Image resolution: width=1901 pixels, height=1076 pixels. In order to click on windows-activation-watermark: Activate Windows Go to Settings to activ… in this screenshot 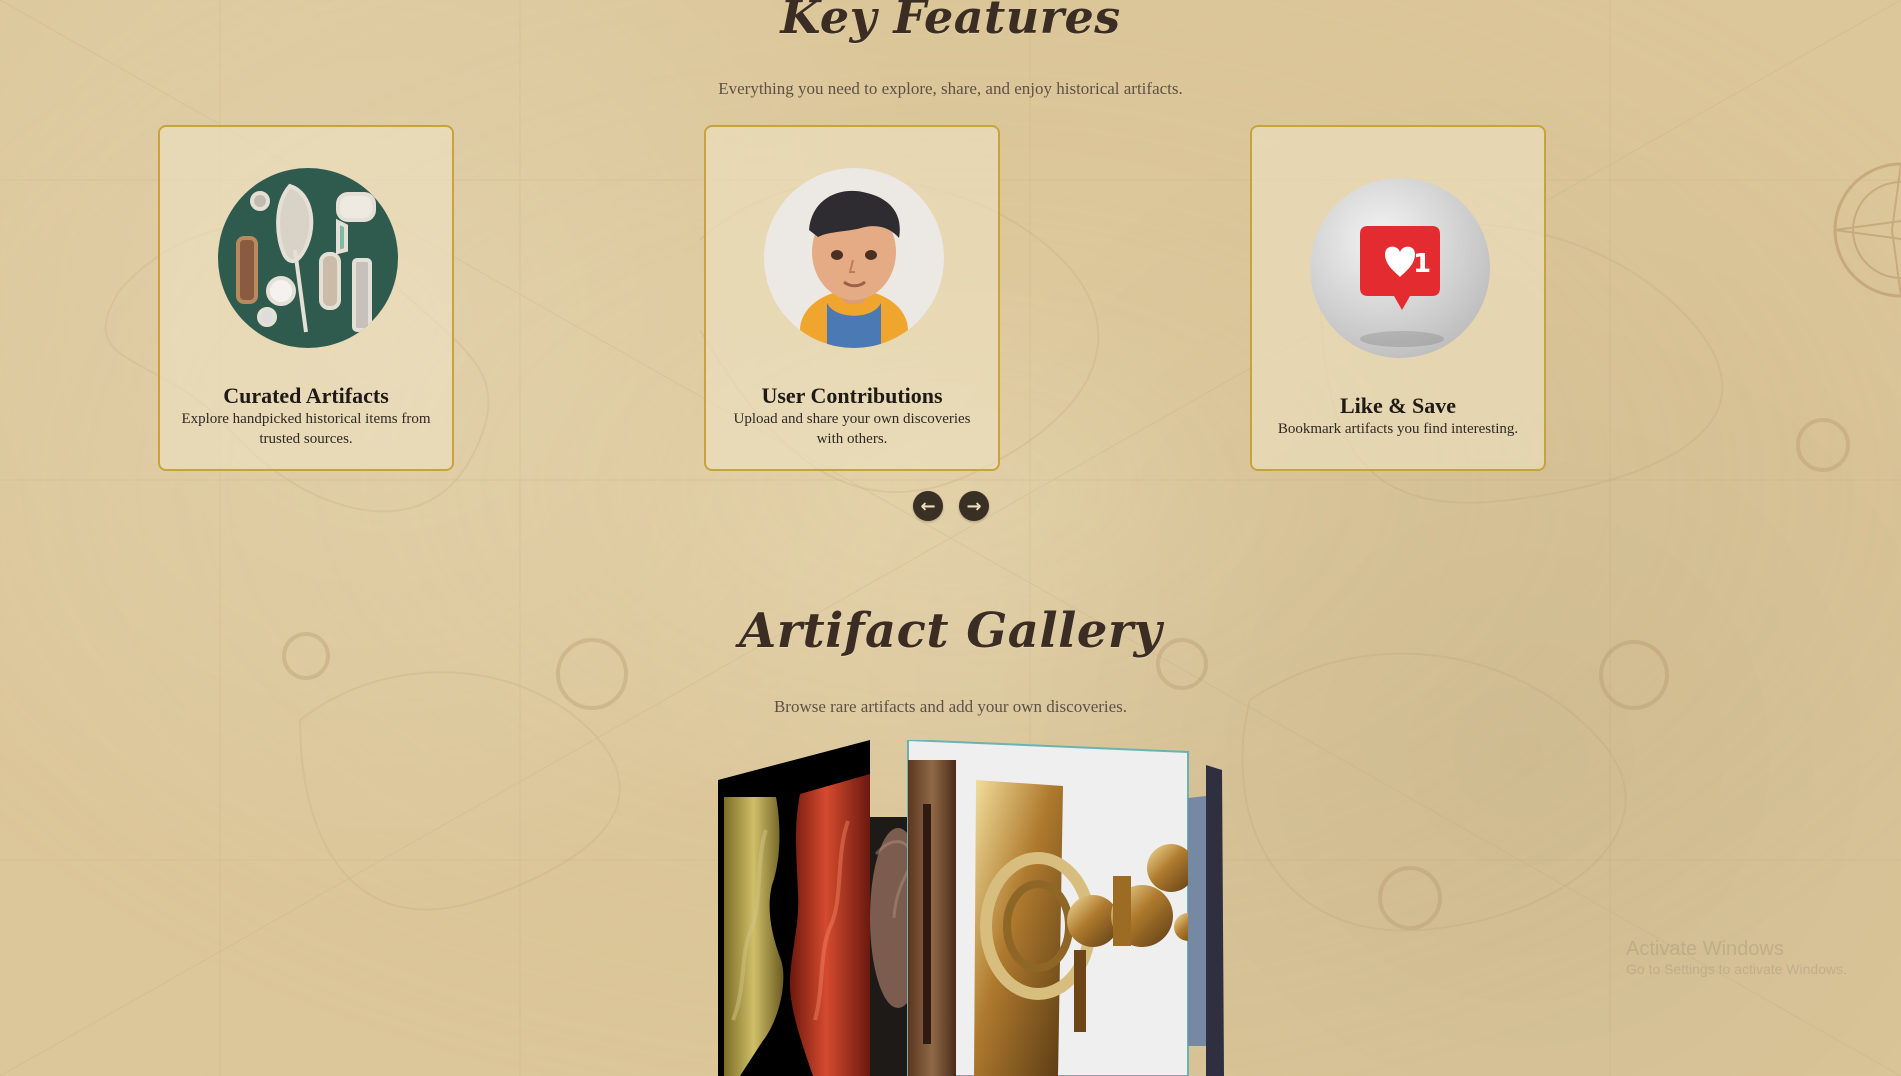, I will do `click(1736, 957)`.